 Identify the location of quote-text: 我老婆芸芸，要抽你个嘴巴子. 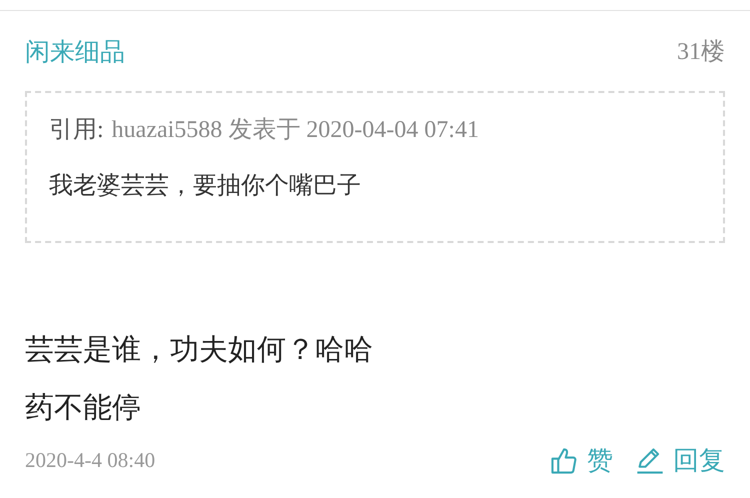
(205, 186).